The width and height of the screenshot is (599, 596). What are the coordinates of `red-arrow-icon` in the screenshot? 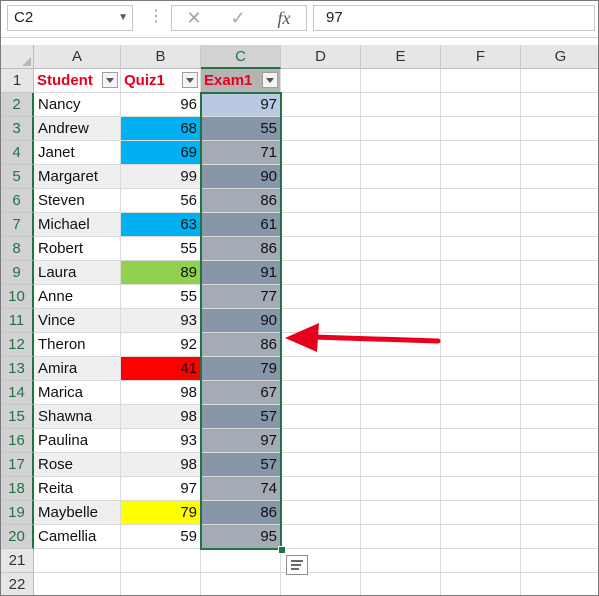 It's located at (363, 337).